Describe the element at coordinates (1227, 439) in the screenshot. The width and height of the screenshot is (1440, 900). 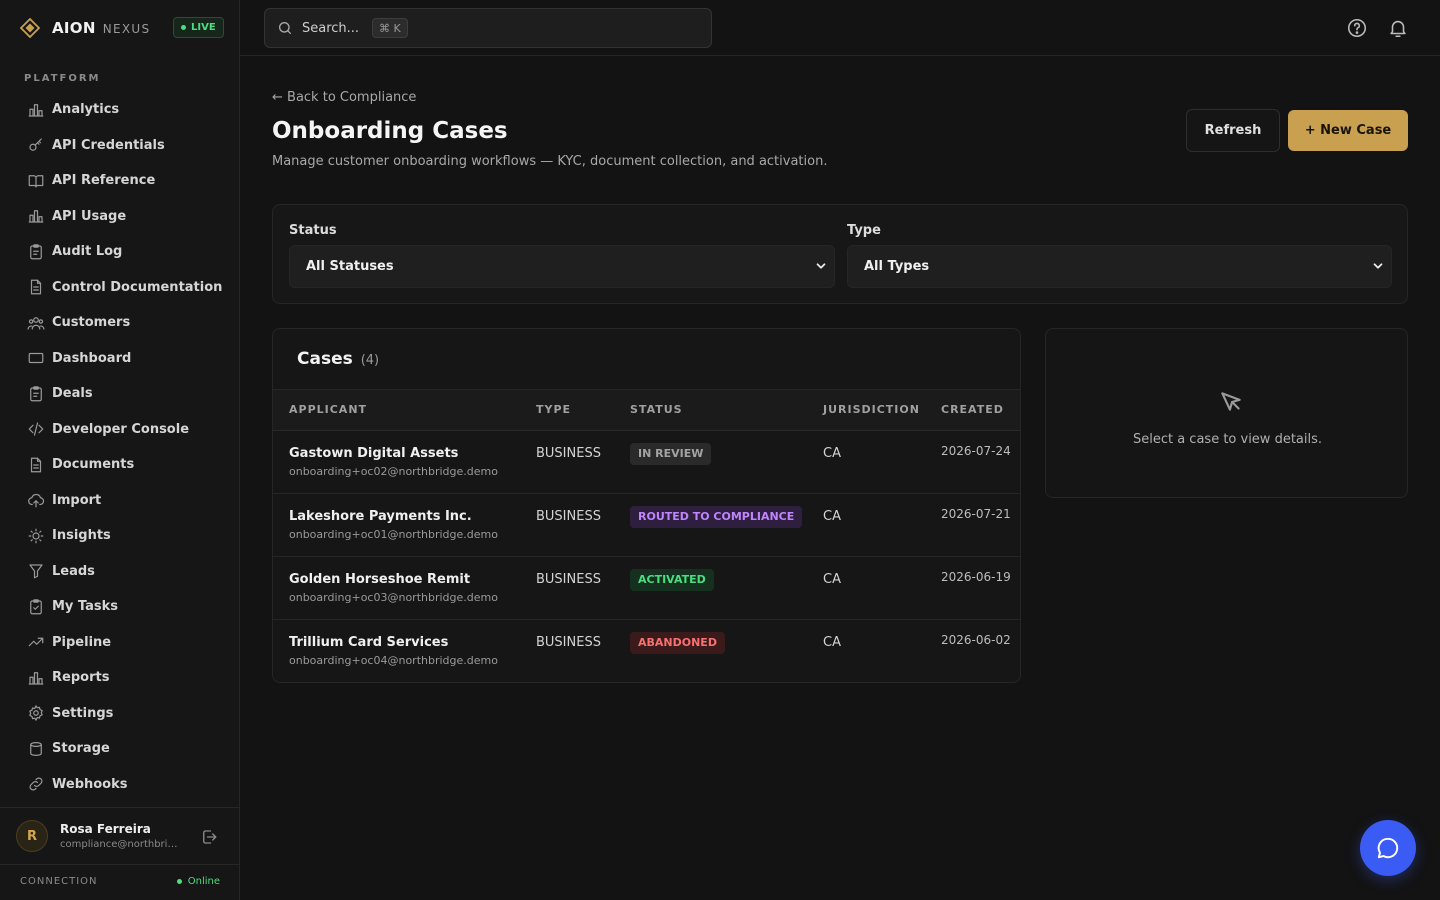
I see `detail-empty-text: Select a case to view details.` at that location.